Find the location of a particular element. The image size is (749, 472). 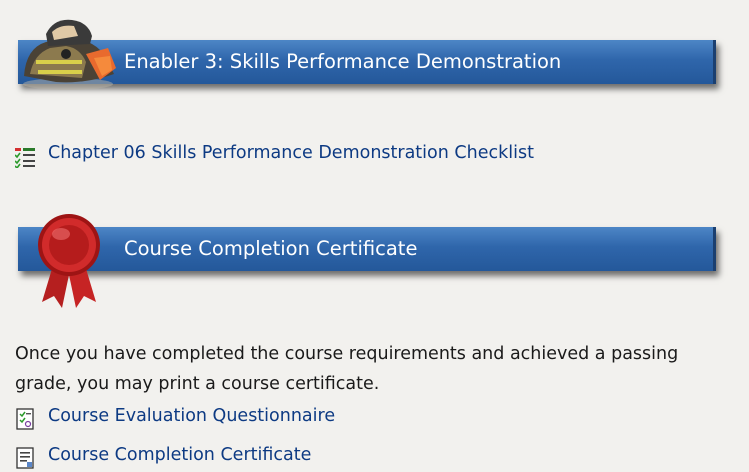

section-banner-certificate: Course Completion Certificate is located at coordinates (367, 249).